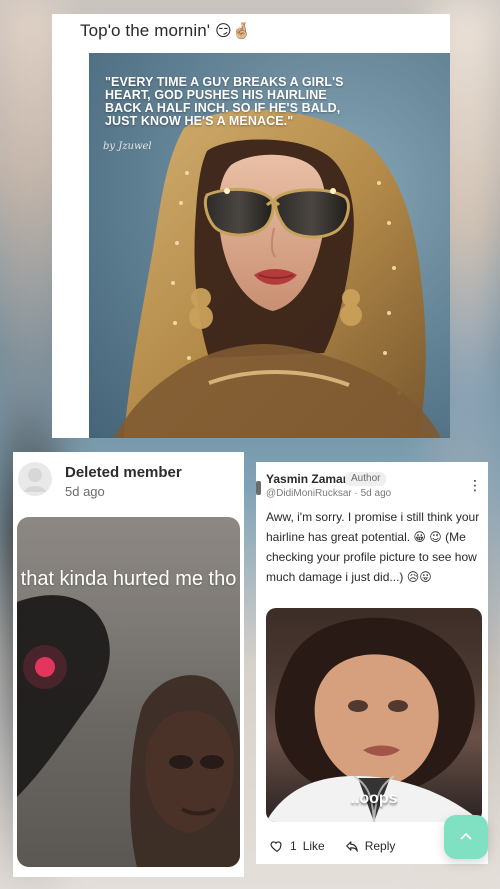  I want to click on like-count: 1, so click(293, 846).